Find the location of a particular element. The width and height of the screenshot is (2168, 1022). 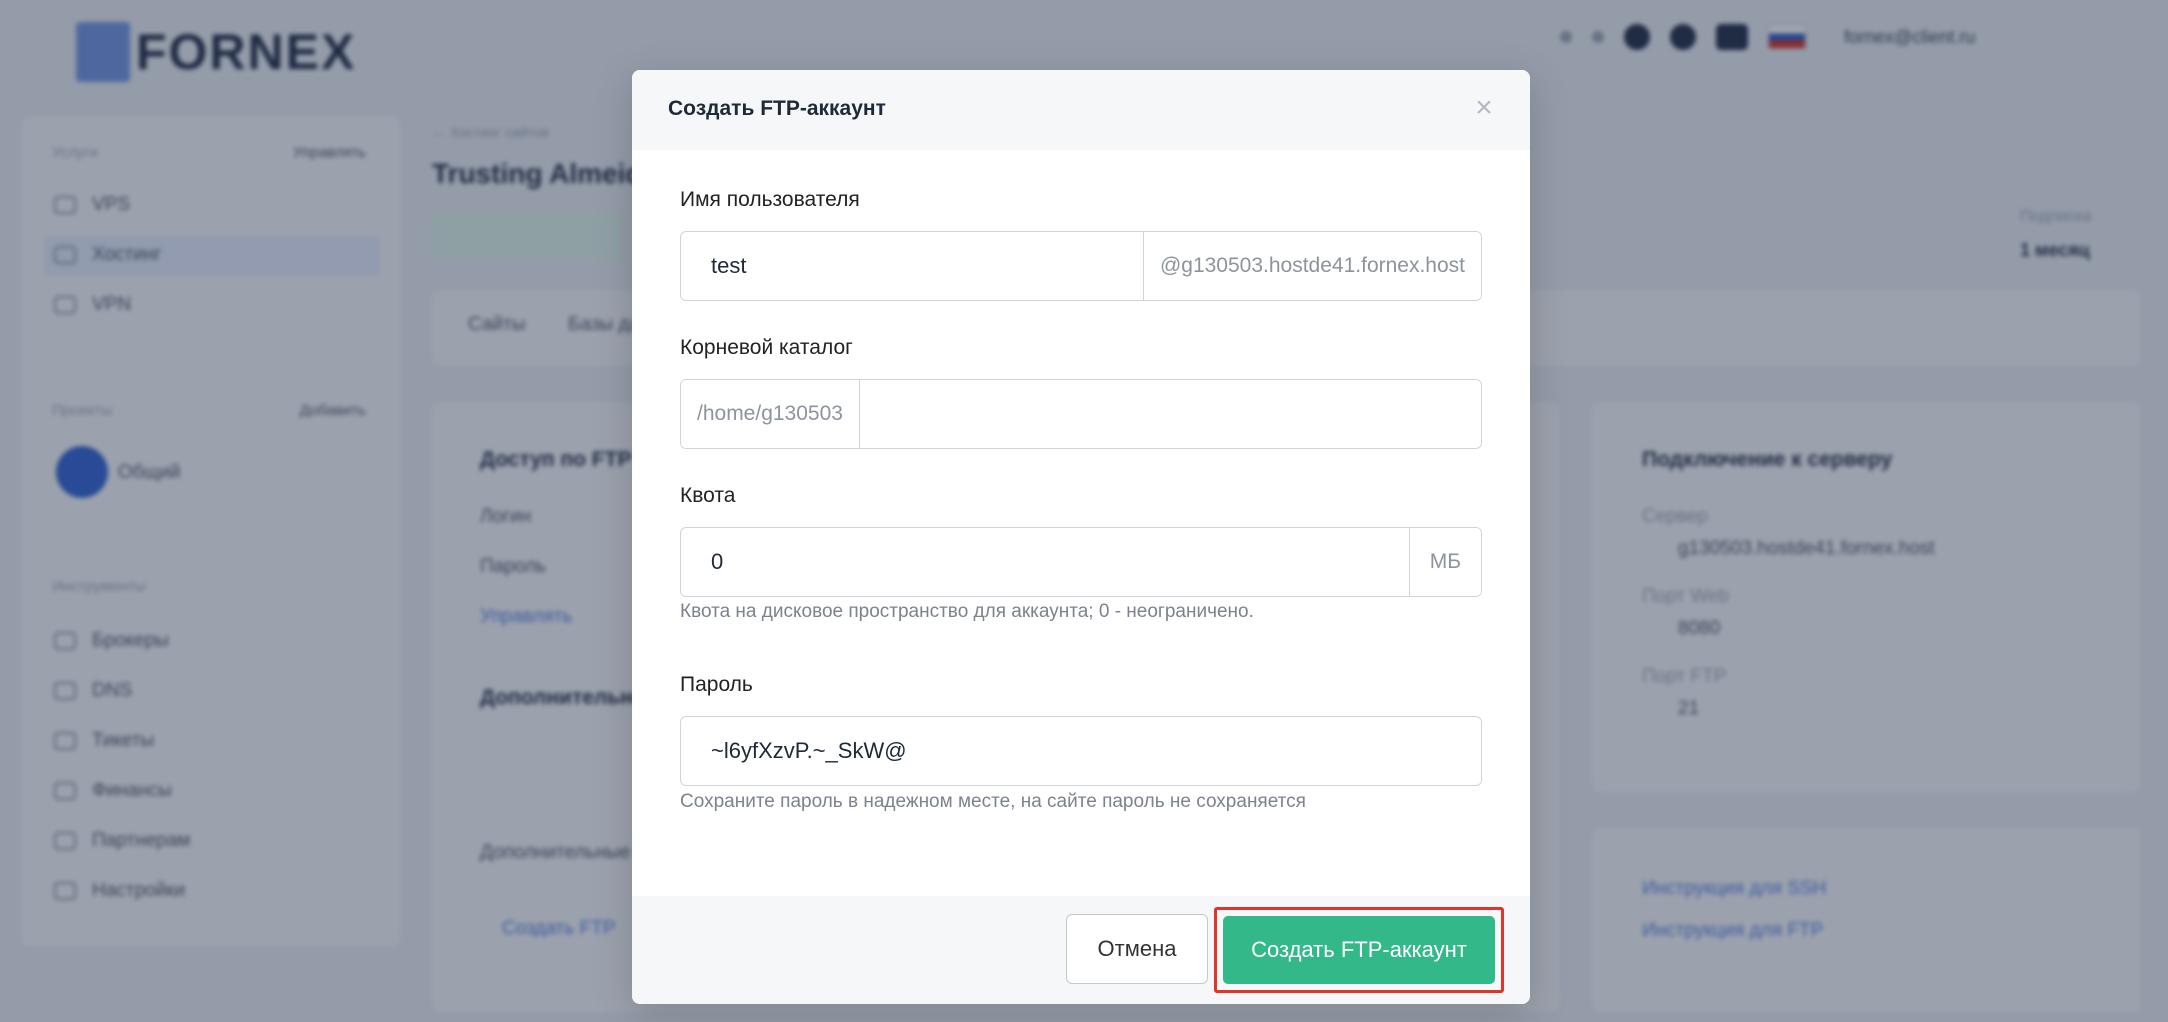

highlight-frame: Создать FTP-аккаунт is located at coordinates (1359, 950).